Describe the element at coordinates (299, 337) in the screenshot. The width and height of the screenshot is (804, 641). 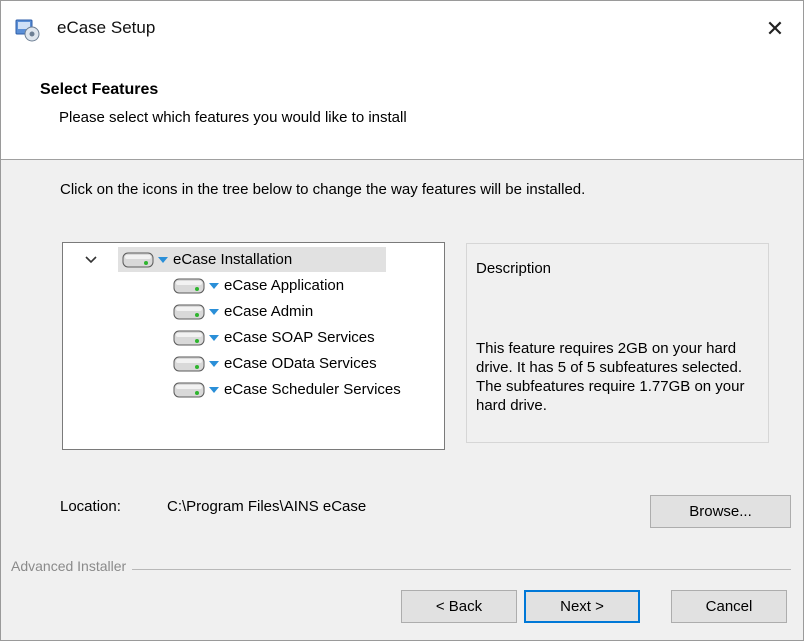
I see `tree-item-label: eCase SOAP Services` at that location.